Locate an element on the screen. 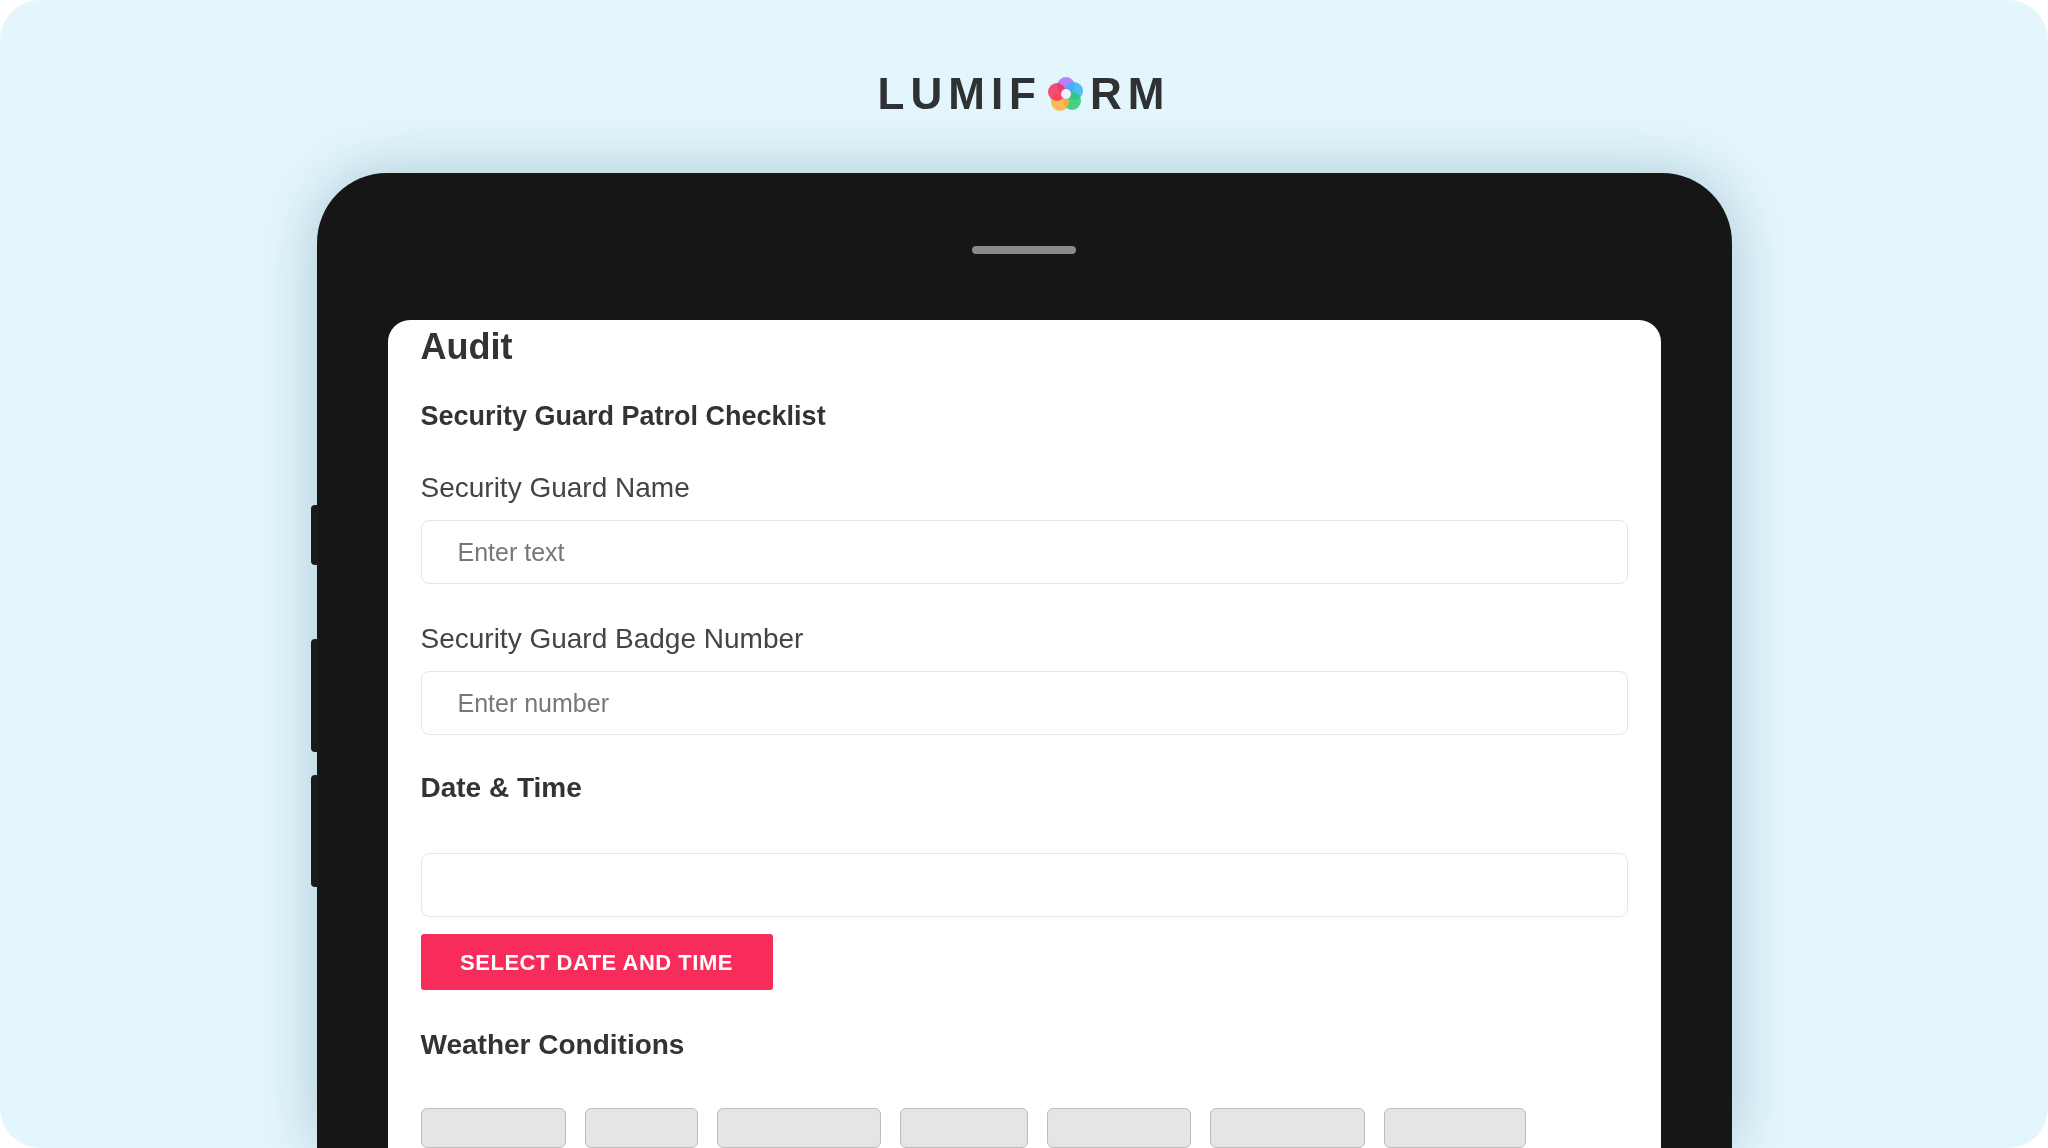 This screenshot has height=1148, width=2048. field-label: Date & Time is located at coordinates (501, 788).